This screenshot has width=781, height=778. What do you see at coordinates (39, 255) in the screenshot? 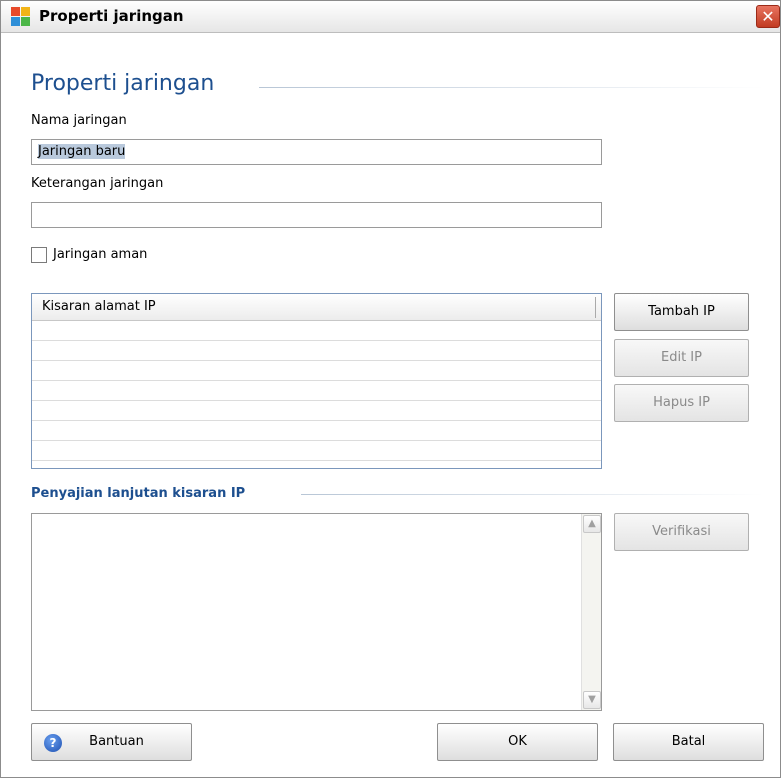
I see `secure-network-checkbox` at bounding box center [39, 255].